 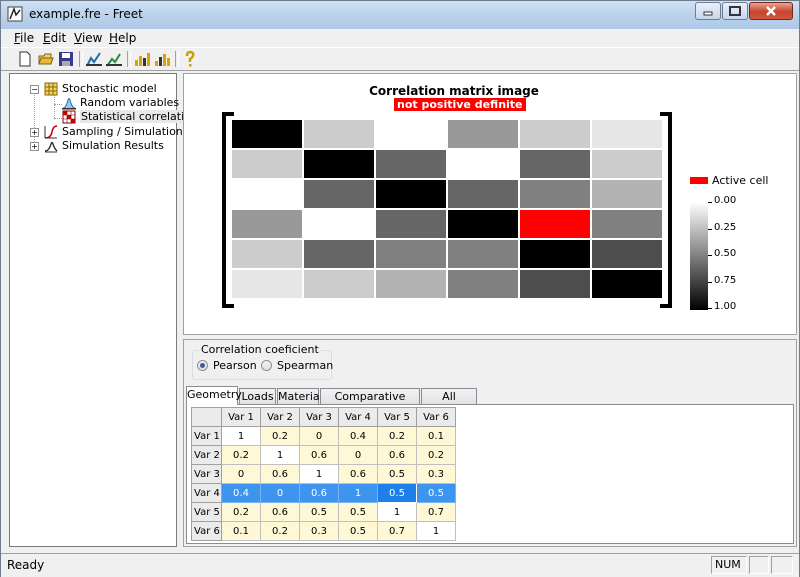 What do you see at coordinates (100, 89) in the screenshot?
I see `tree-item-stochastic-model: − Stochastic model` at bounding box center [100, 89].